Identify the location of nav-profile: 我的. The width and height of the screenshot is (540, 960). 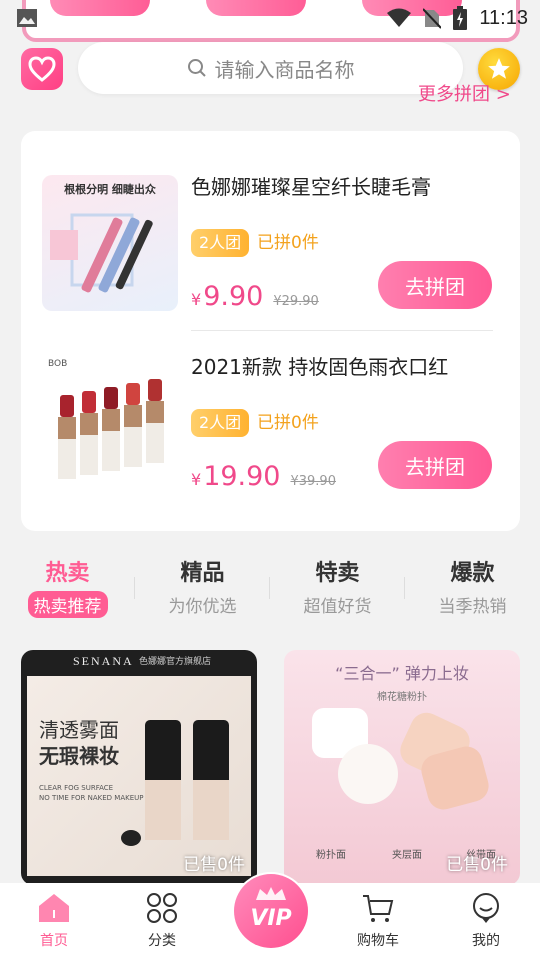
(486, 921).